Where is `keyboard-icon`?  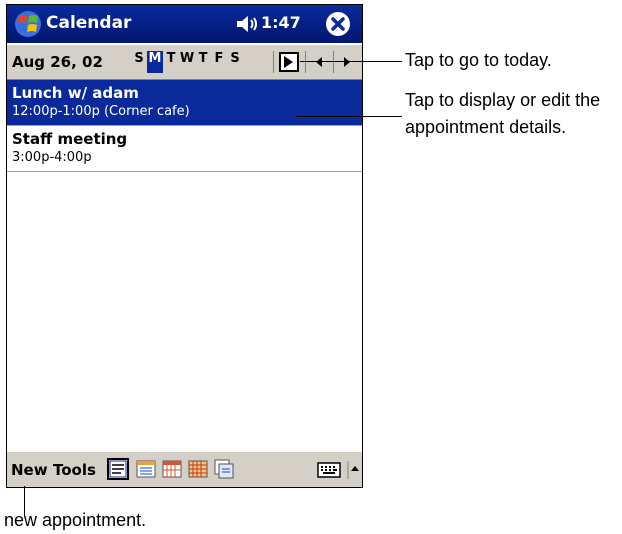
keyboard-icon is located at coordinates (329, 470).